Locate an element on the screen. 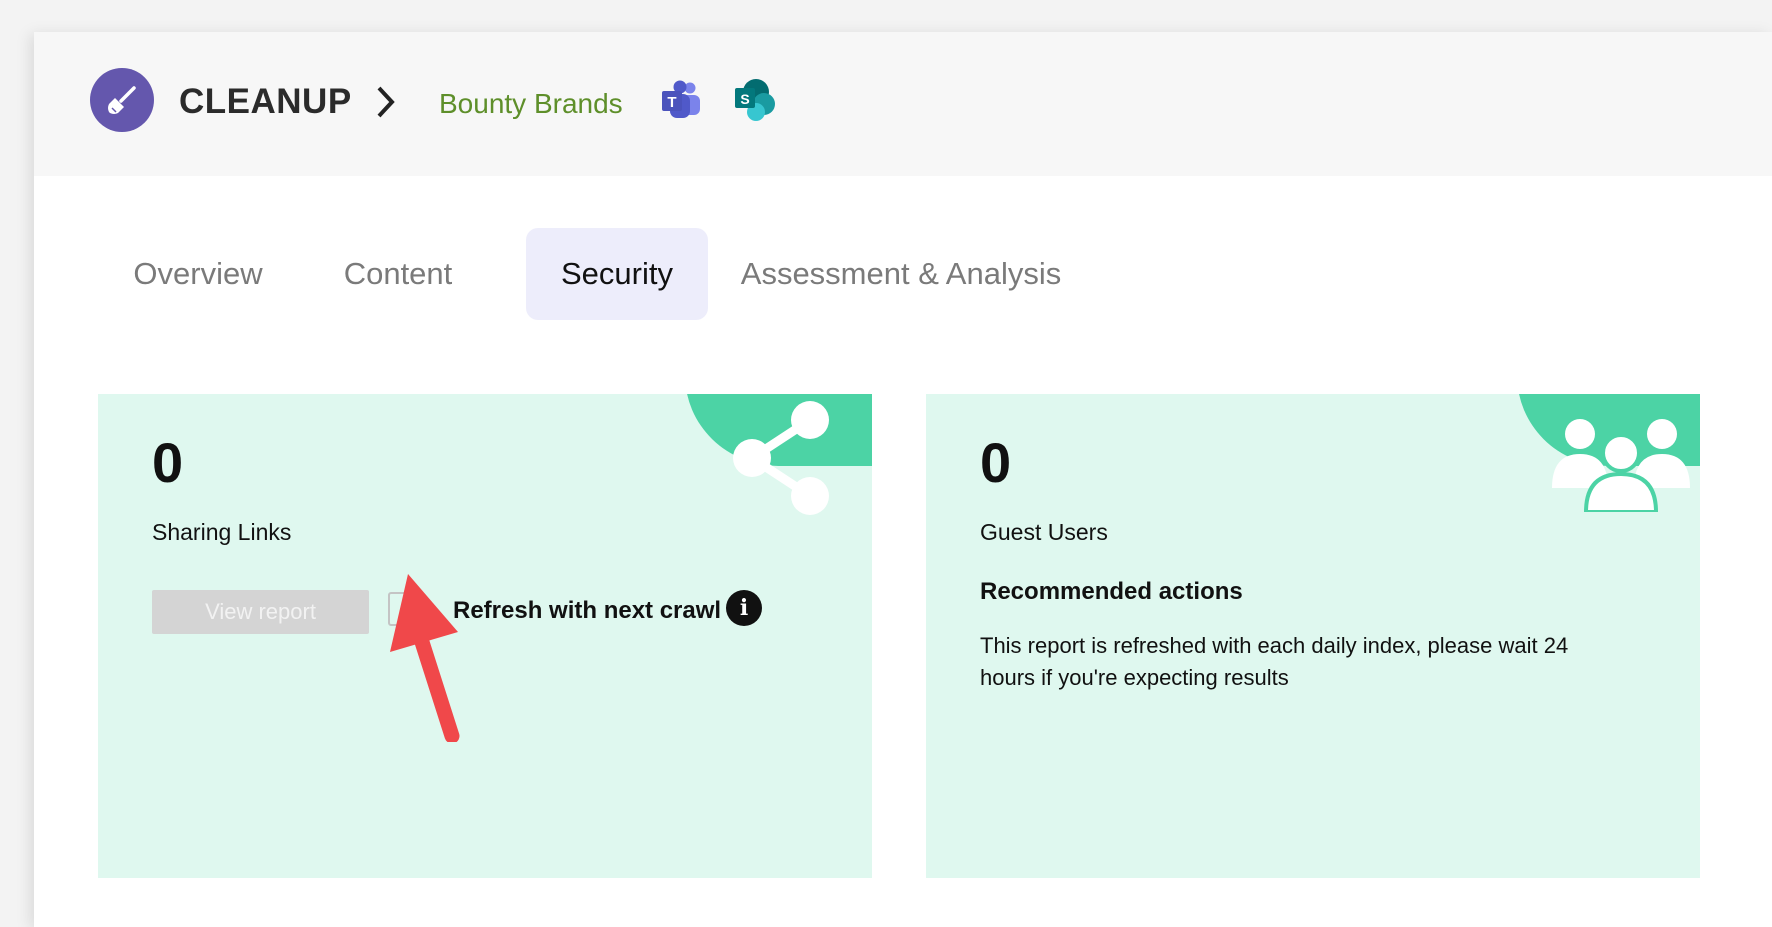 This screenshot has height=927, width=1772. svg-text: T is located at coordinates (671, 102).